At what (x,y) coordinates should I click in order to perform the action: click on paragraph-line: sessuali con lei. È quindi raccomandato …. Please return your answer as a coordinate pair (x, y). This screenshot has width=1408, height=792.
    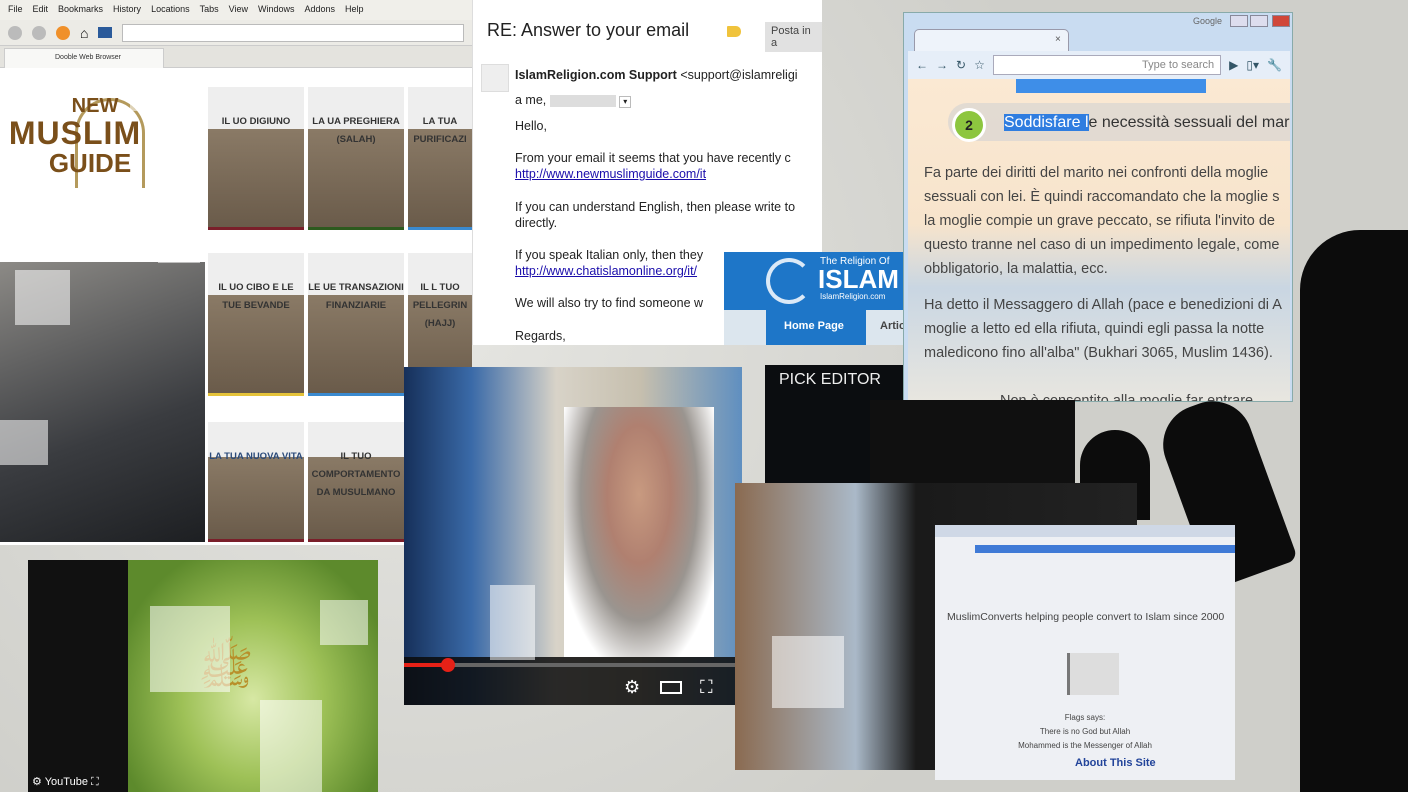
    Looking at the image, I should click on (1102, 197).